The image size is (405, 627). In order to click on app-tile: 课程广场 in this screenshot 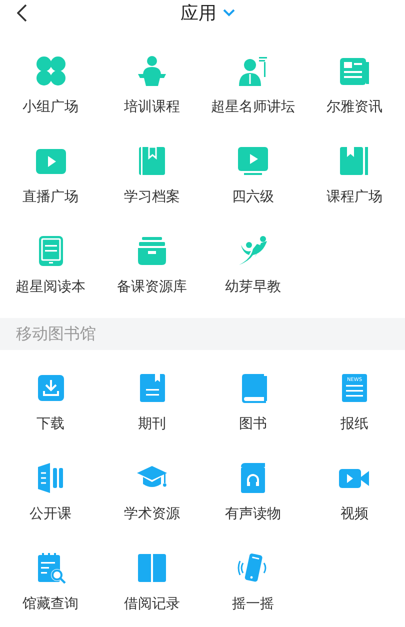, I will do `click(354, 176)`.